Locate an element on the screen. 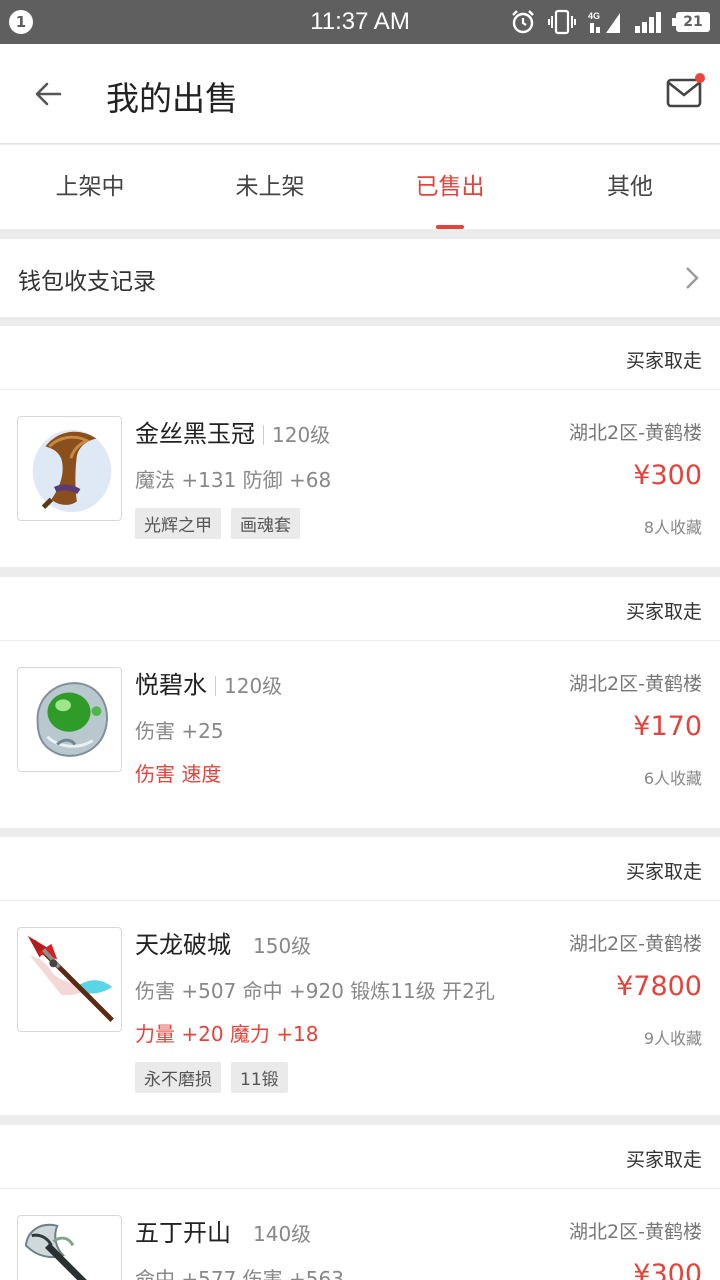  signal-icon is located at coordinates (648, 22).